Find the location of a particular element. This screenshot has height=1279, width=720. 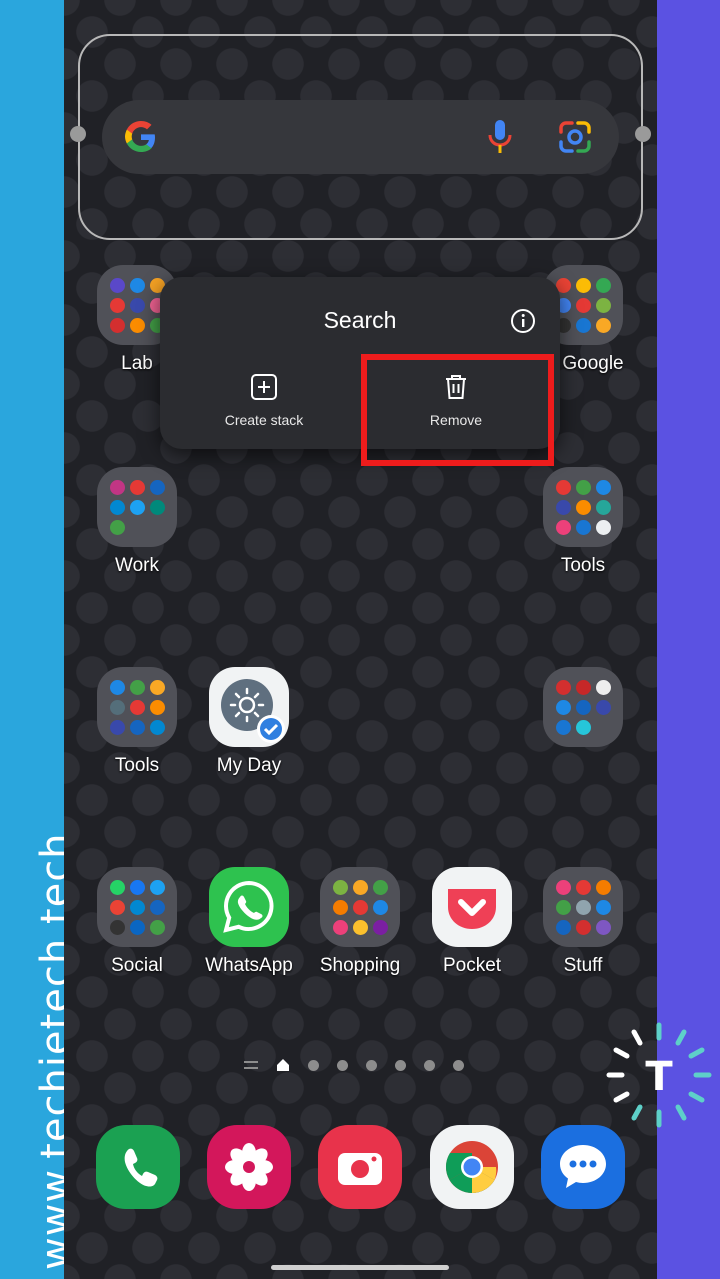

gesture-navigation-bar is located at coordinates (360, 1267).